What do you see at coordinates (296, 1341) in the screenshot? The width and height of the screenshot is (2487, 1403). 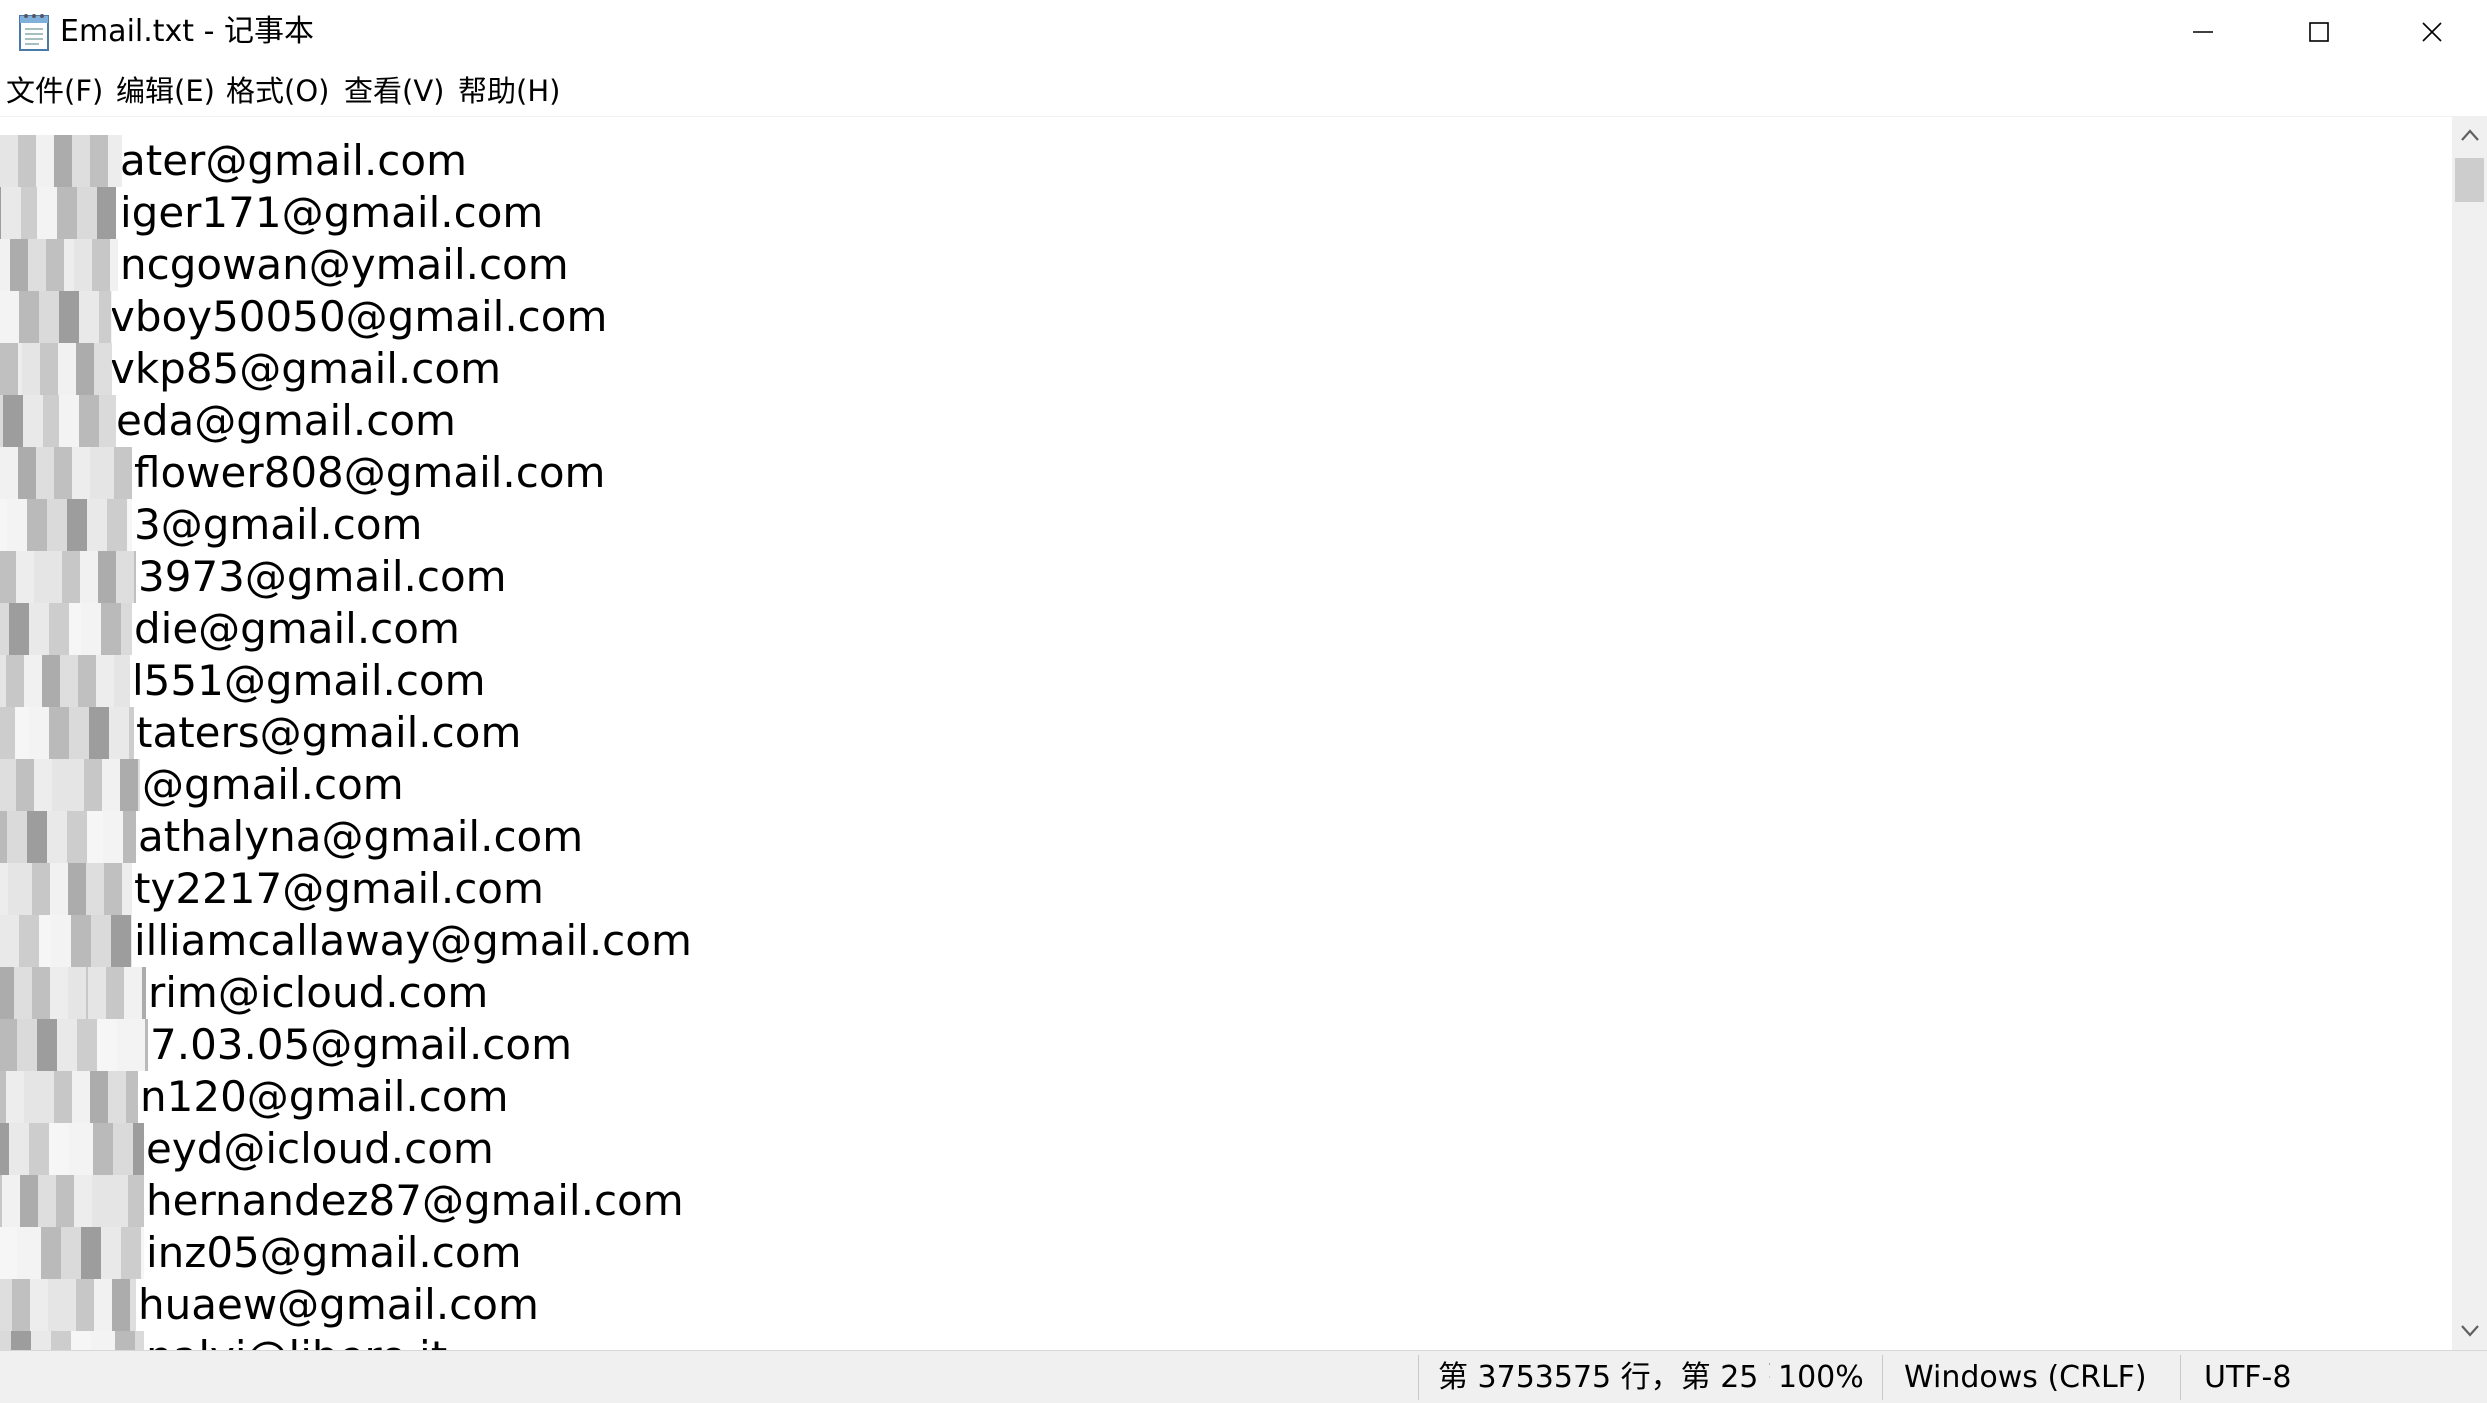 I see `email-address: nalvi@libero.it` at bounding box center [296, 1341].